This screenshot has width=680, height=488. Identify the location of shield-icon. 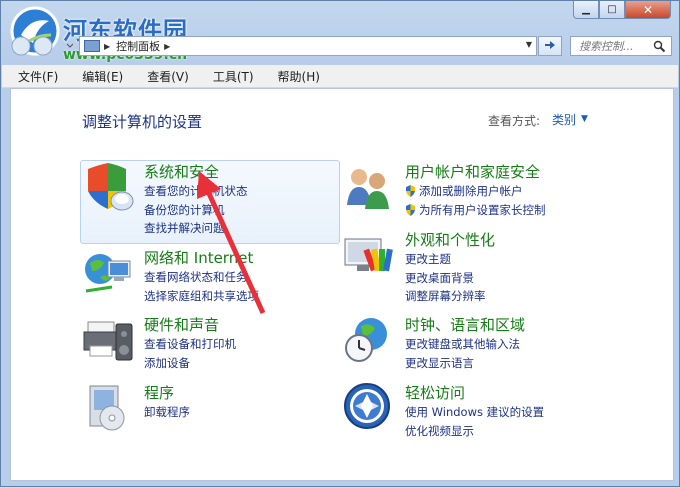
(108, 187).